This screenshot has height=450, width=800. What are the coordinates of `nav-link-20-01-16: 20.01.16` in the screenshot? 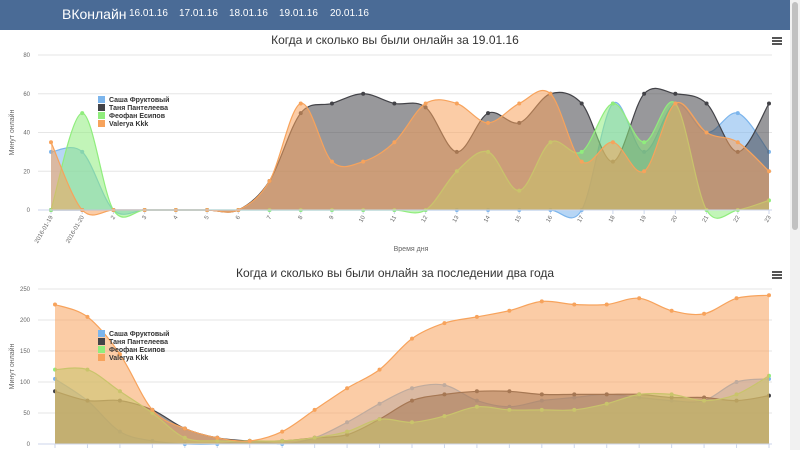 It's located at (349, 13).